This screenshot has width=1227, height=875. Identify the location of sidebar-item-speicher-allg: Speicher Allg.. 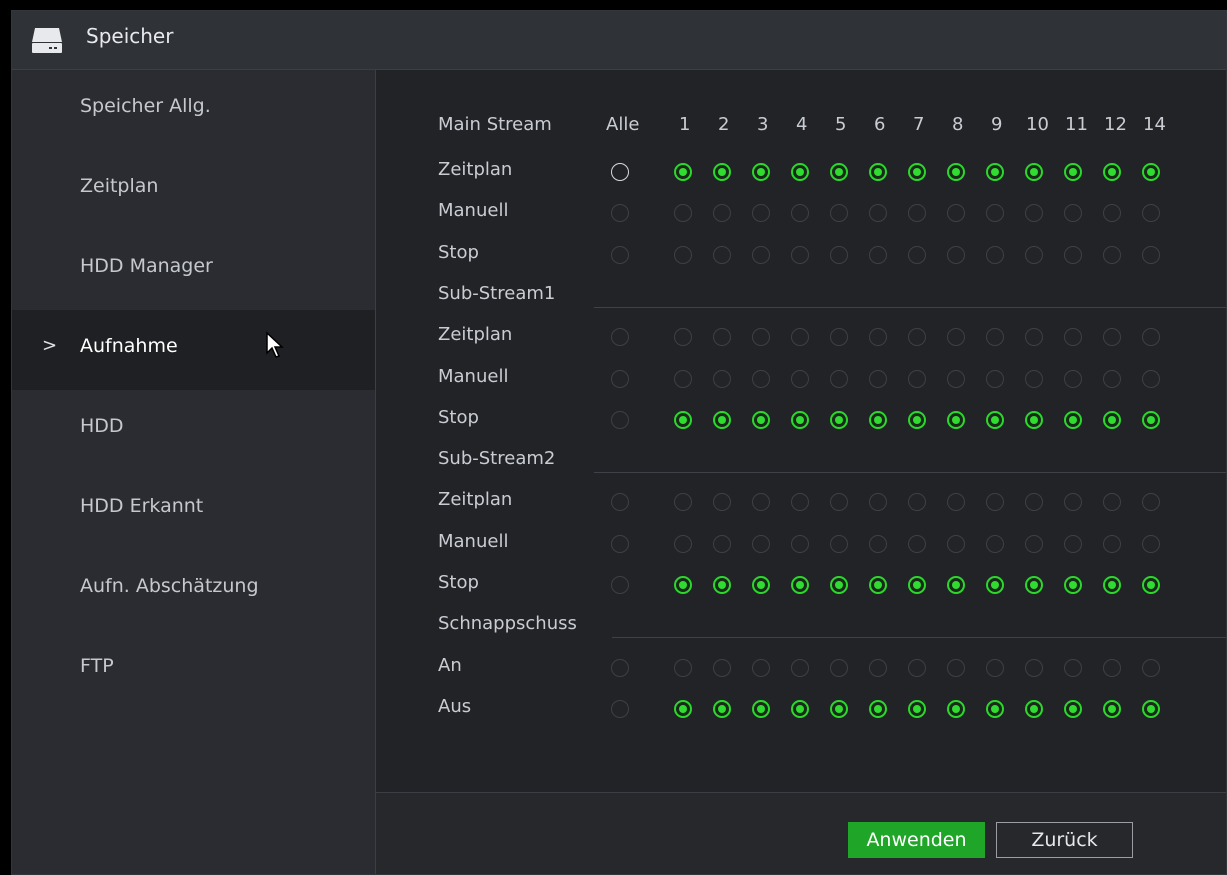
(193, 110).